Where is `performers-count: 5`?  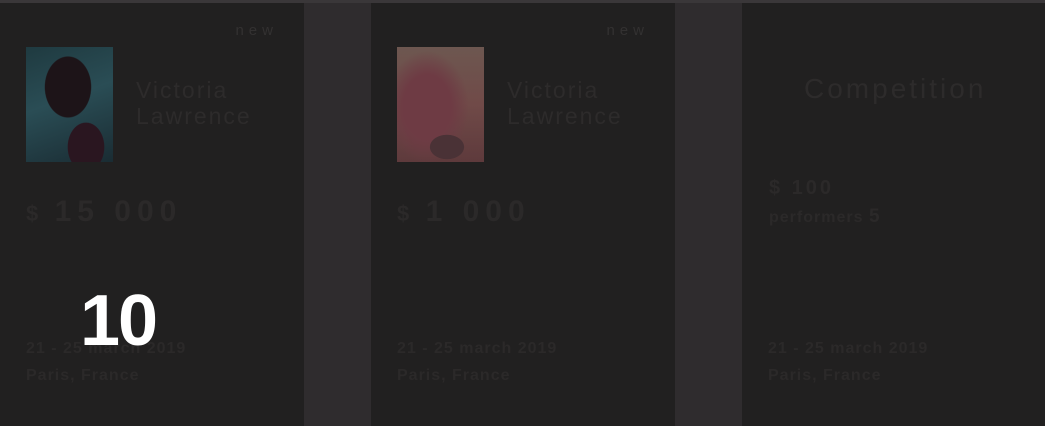
performers-count: 5 is located at coordinates (874, 216).